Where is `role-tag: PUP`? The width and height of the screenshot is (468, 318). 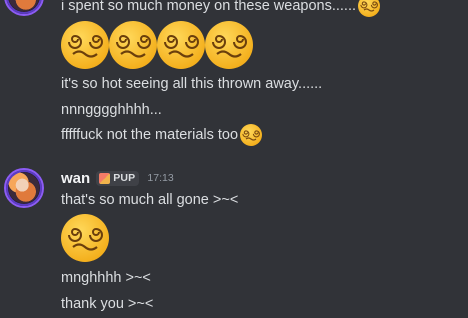
role-tag: PUP is located at coordinates (118, 178).